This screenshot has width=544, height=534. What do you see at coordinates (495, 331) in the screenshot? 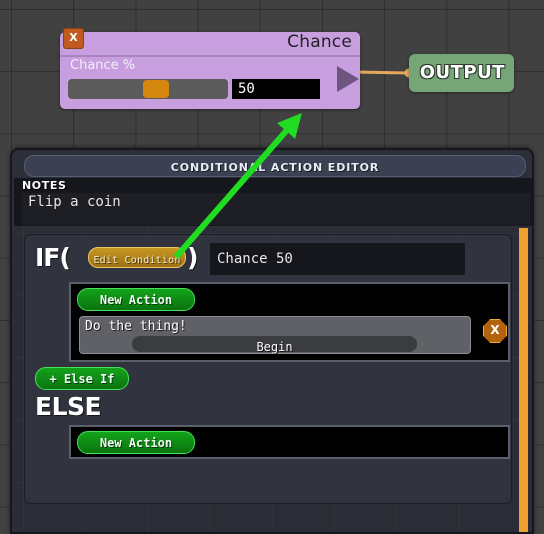
I see `action-delete-icon: X` at bounding box center [495, 331].